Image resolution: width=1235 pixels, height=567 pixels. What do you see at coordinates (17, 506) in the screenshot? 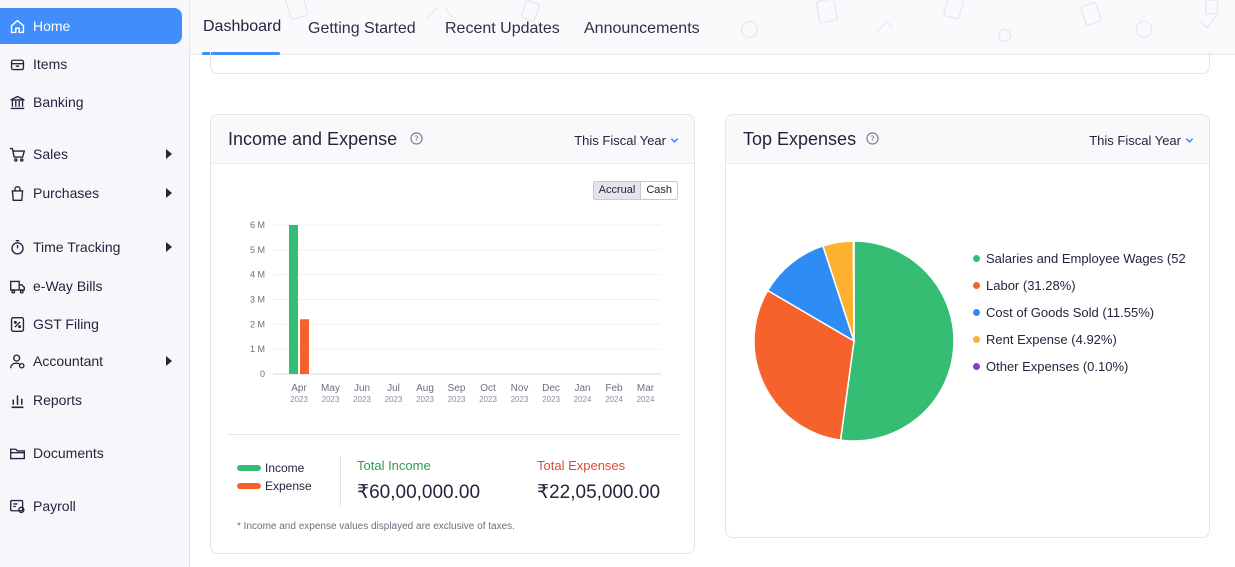
I see `payroll-icon` at bounding box center [17, 506].